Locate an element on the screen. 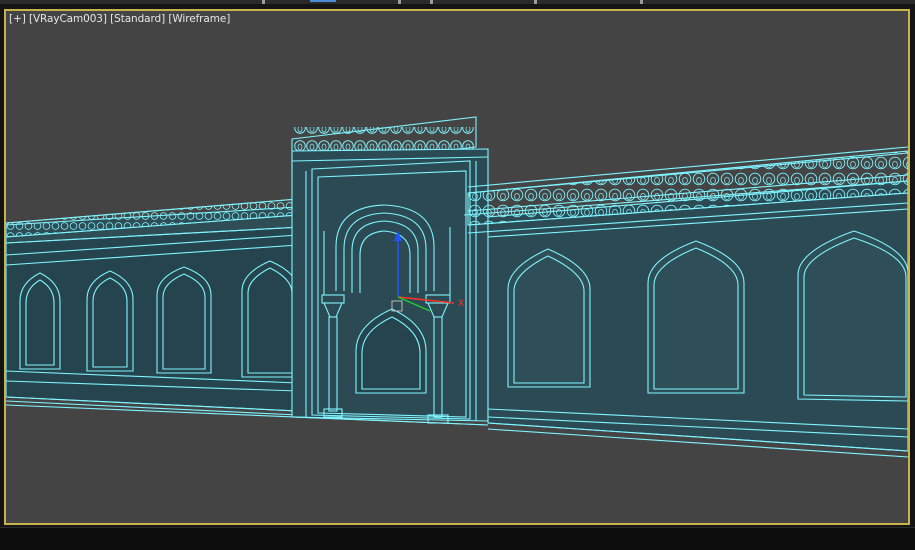 This screenshot has height=550, width=915. viewport-labels: [+] [VRayCam003] [Standard] [Wireframe] is located at coordinates (119, 19).